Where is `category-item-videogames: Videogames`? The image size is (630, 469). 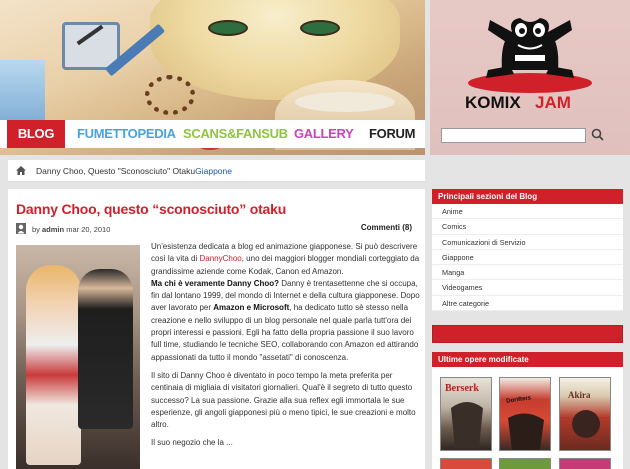
category-item-videogames: Videogames is located at coordinates (527, 288).